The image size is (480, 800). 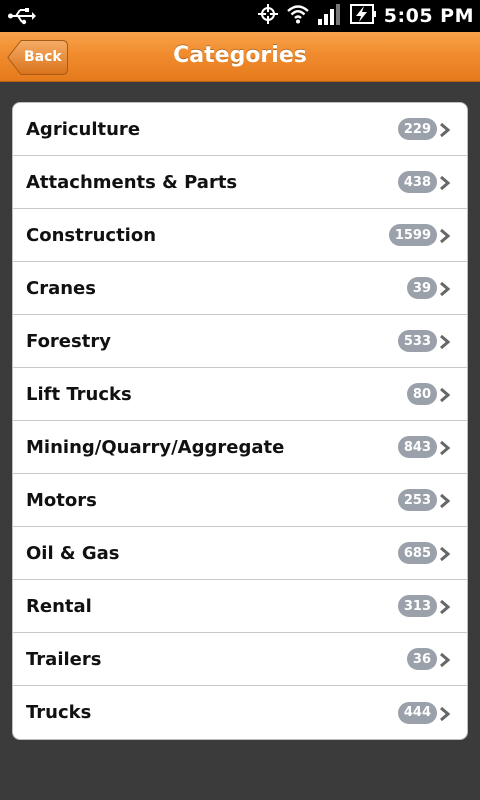 What do you see at coordinates (240, 394) in the screenshot?
I see `category-row: Lift Trucks 80` at bounding box center [240, 394].